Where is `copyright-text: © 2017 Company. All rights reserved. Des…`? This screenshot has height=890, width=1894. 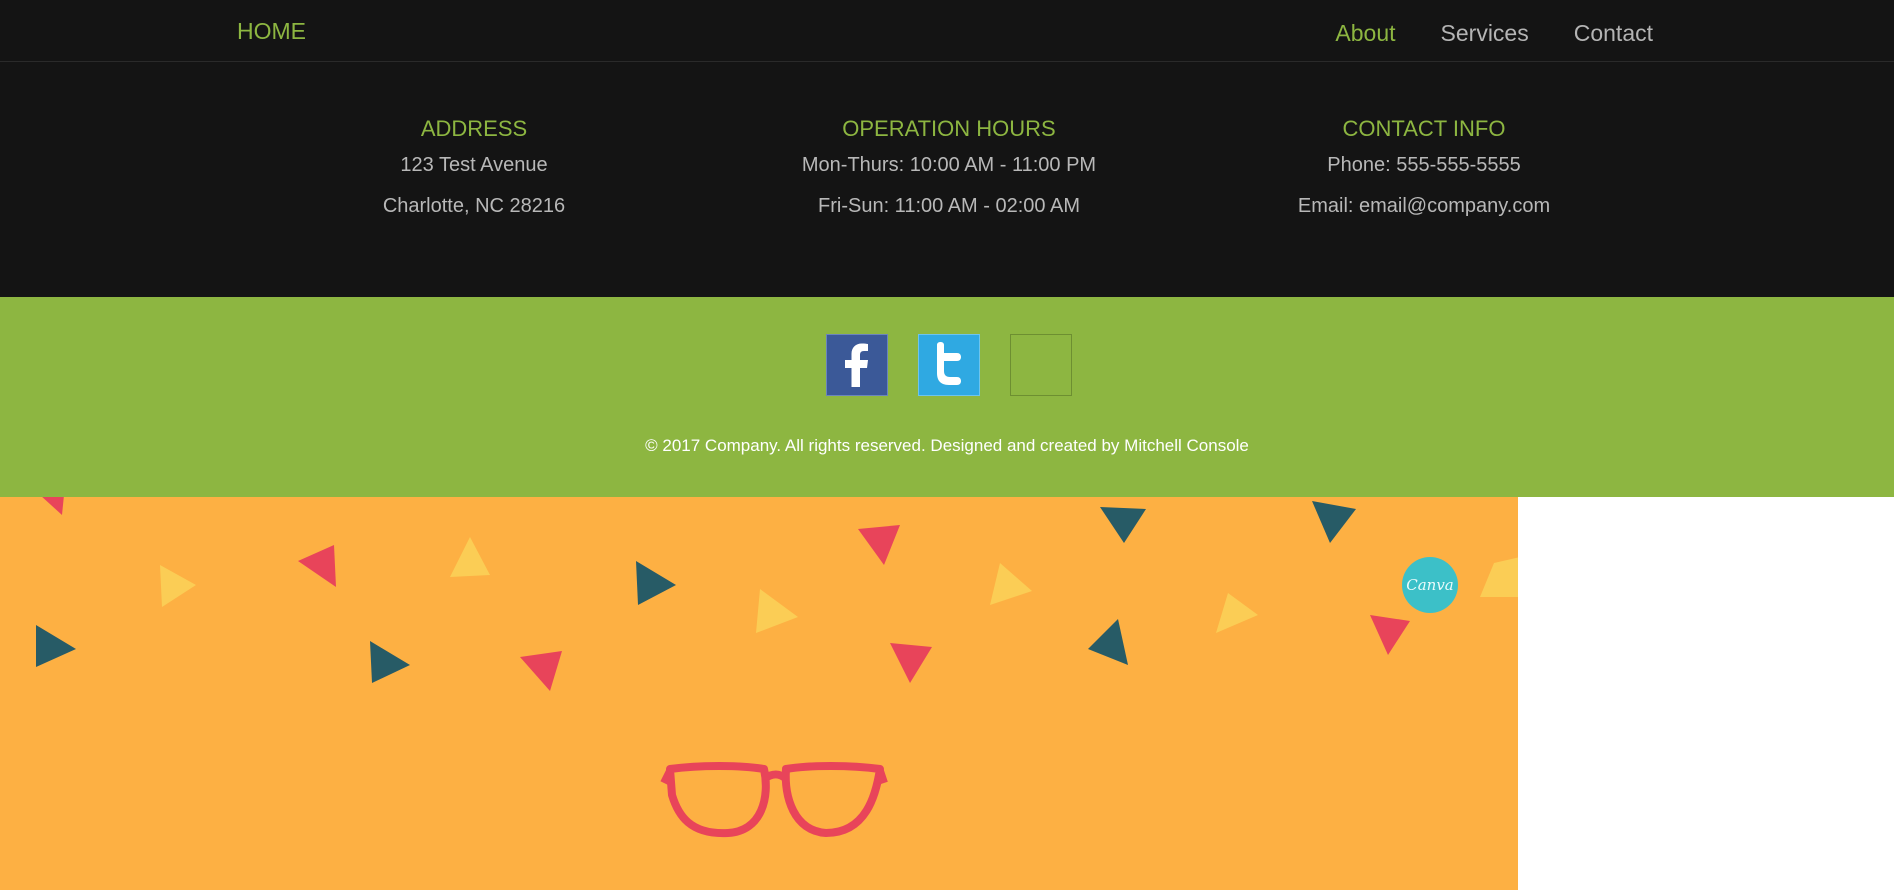
copyright-text: © 2017 Company. All rights reserved. Des… is located at coordinates (947, 445).